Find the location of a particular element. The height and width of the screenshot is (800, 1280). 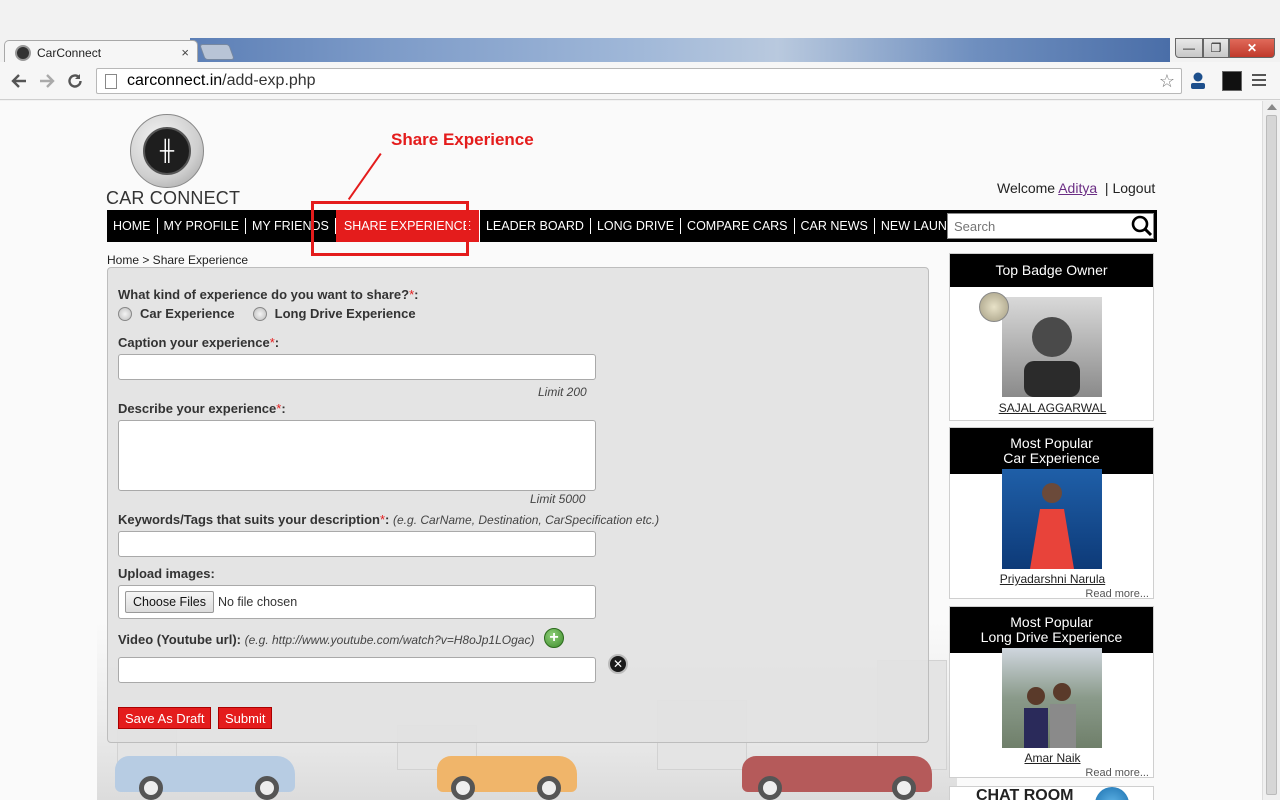

badge-medal-icon is located at coordinates (994, 307).